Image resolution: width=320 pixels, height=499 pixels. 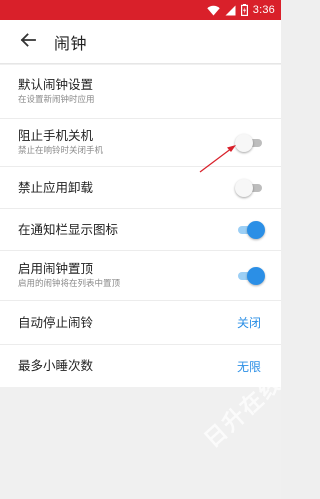 What do you see at coordinates (140, 323) in the screenshot?
I see `setting-auto-stop: 自动停止闹铃 关闭` at bounding box center [140, 323].